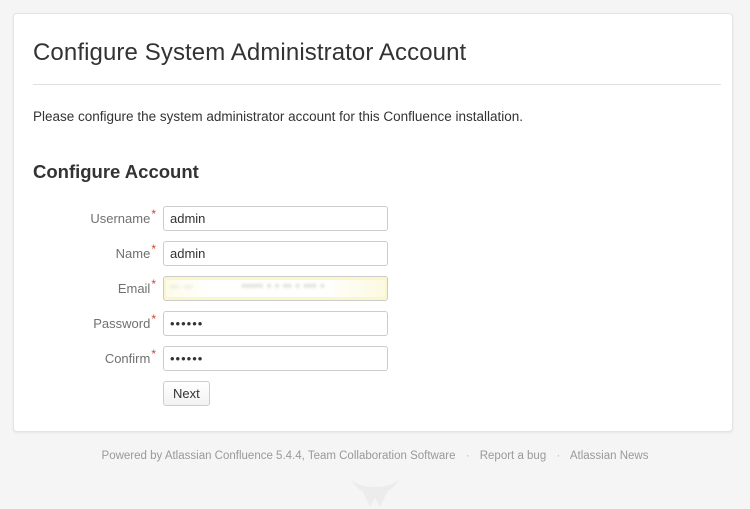  I want to click on form-row-name: Name*, so click(373, 258).